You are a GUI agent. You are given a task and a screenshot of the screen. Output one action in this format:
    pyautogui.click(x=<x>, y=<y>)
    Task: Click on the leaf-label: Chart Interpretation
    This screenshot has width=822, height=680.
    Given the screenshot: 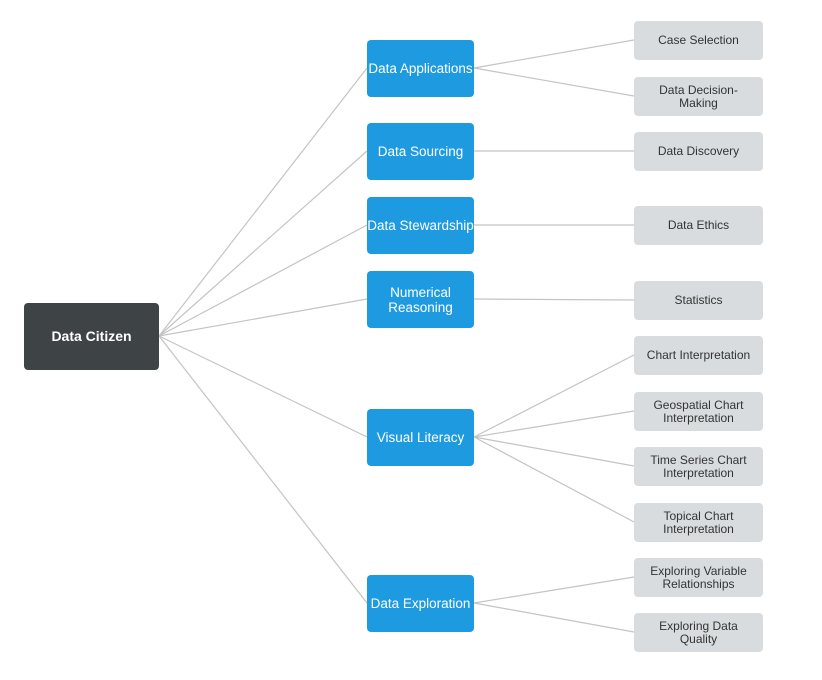 What is the action you would take?
    pyautogui.click(x=698, y=355)
    